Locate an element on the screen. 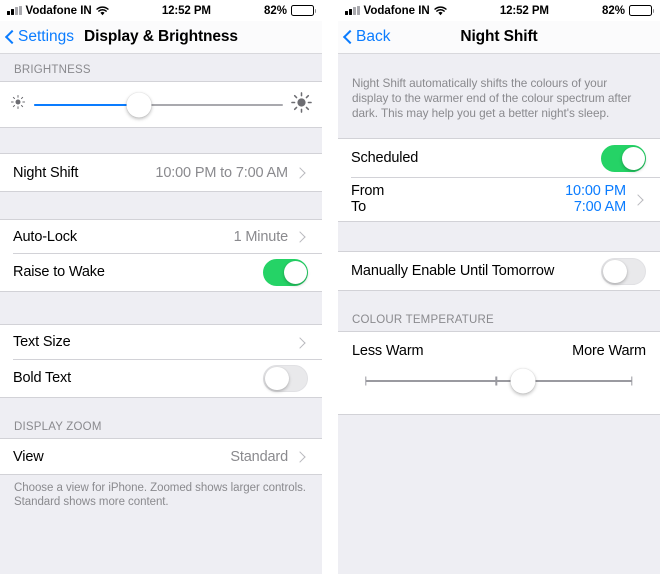  row-view: View Standard is located at coordinates (161, 456).